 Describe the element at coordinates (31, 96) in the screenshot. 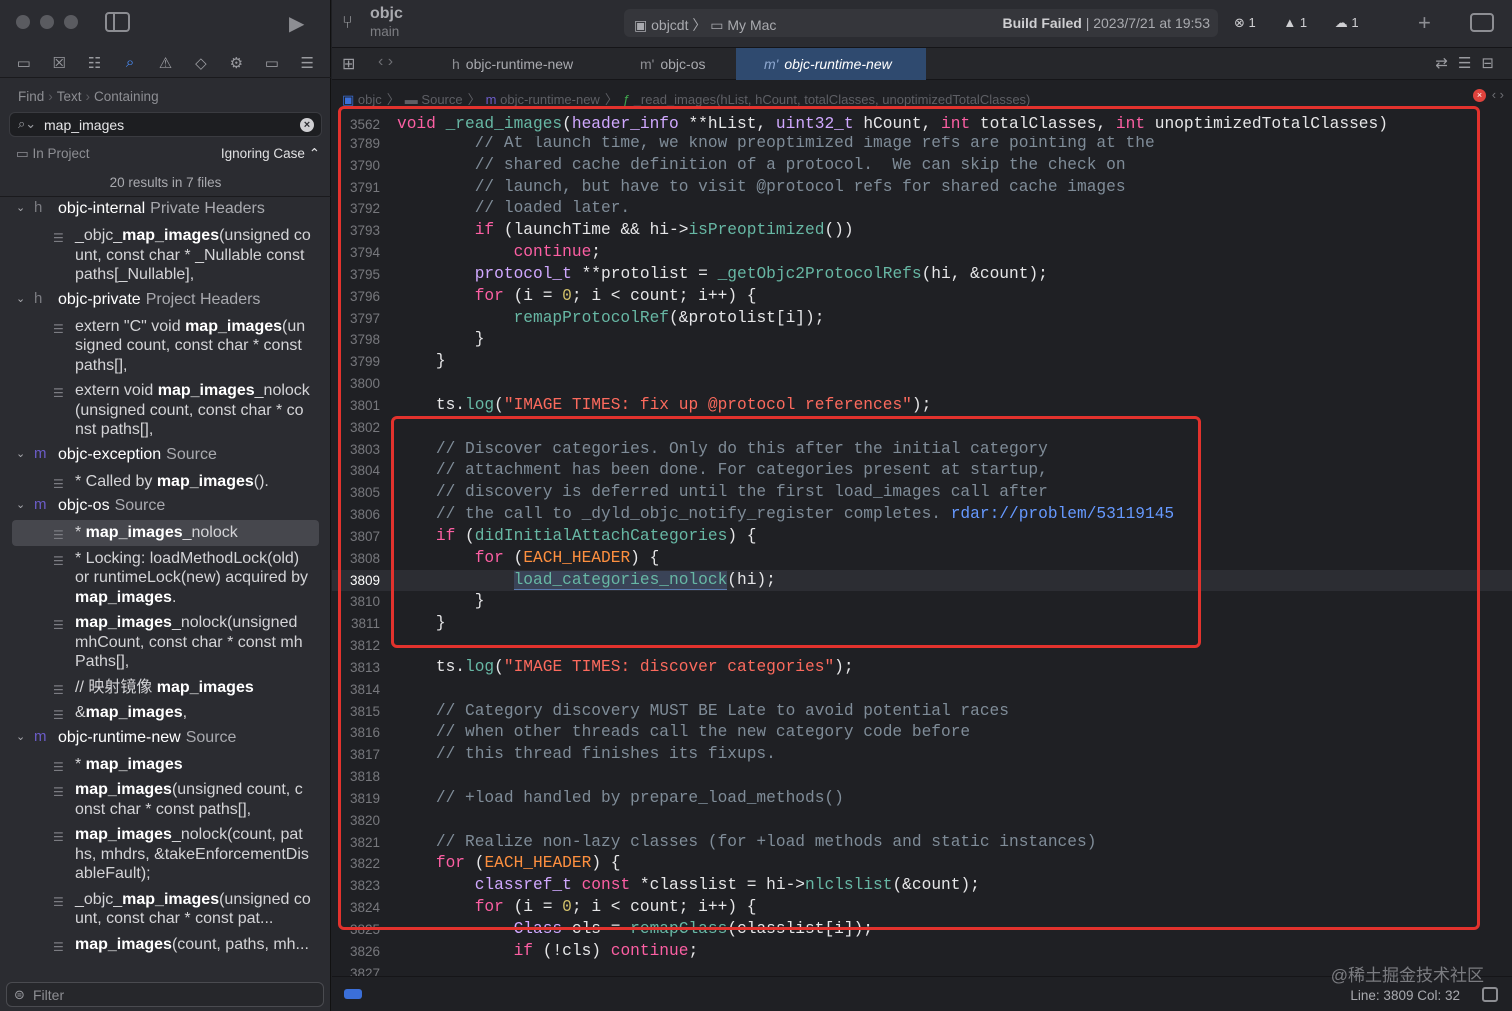

I see `find-mode: Find` at that location.